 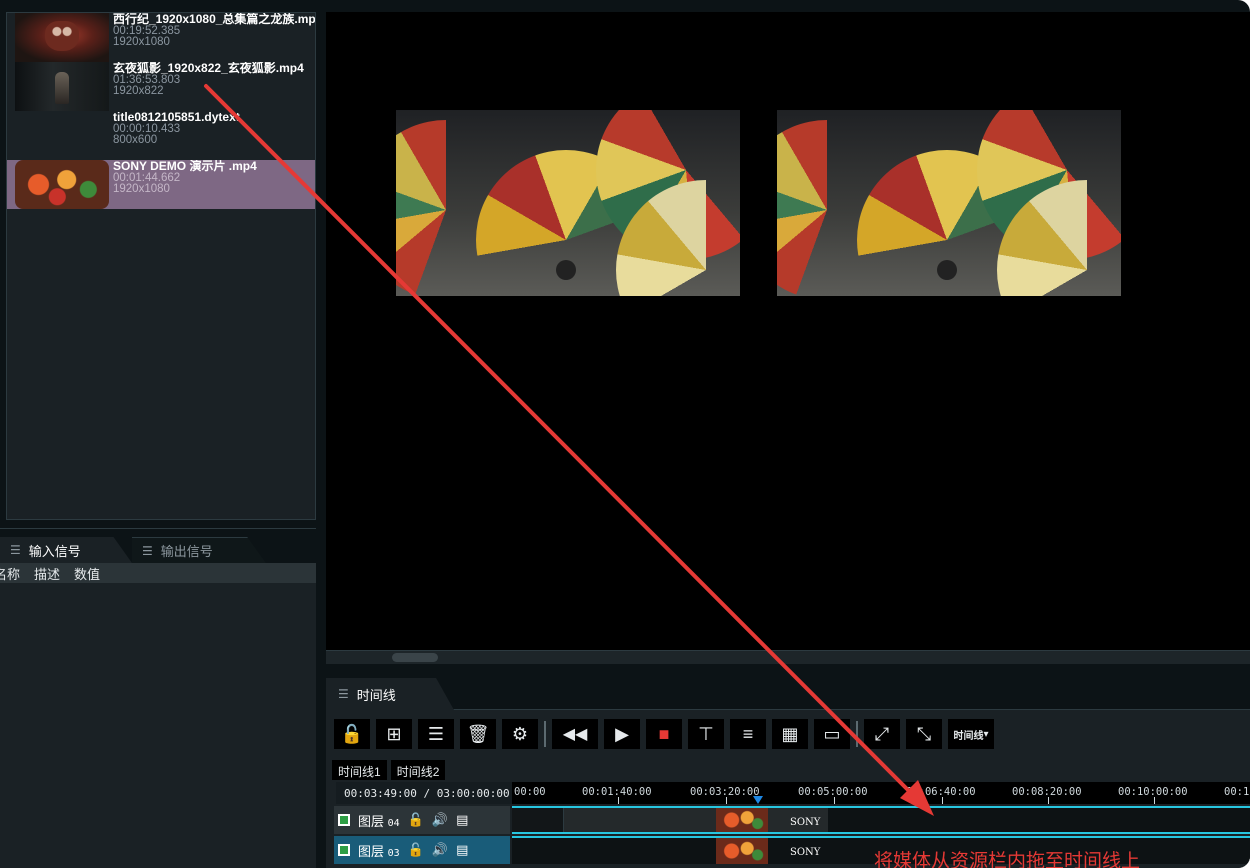 What do you see at coordinates (158, 698) in the screenshot?
I see `signal-panel: ☰ 输入信号 ☰ 输出信号 名称 描述 数值` at bounding box center [158, 698].